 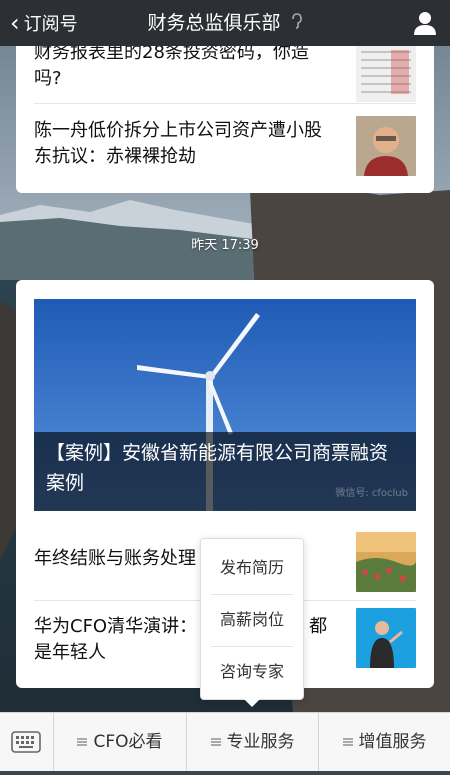 I want to click on menu-label: CFO必看, so click(x=128, y=742).